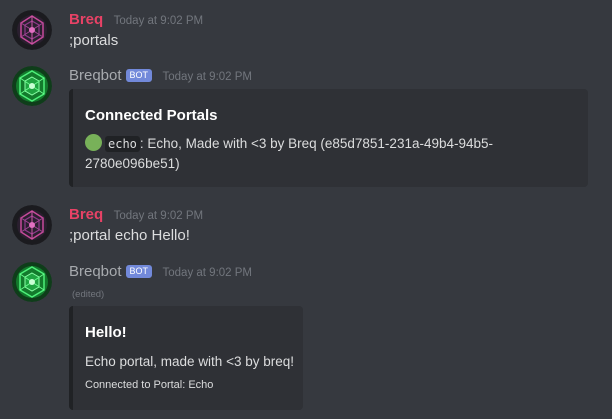 The height and width of the screenshot is (419, 612). Describe the element at coordinates (306, 32) in the screenshot. I see `message-item: Breq Today at 9:02 PM ;portals` at that location.